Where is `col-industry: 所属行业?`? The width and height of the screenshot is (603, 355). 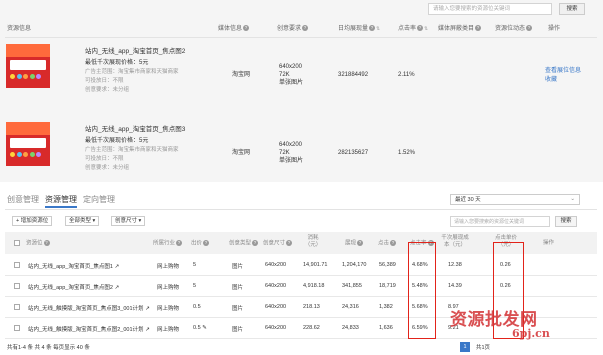 col-industry: 所属行业? is located at coordinates (168, 243).